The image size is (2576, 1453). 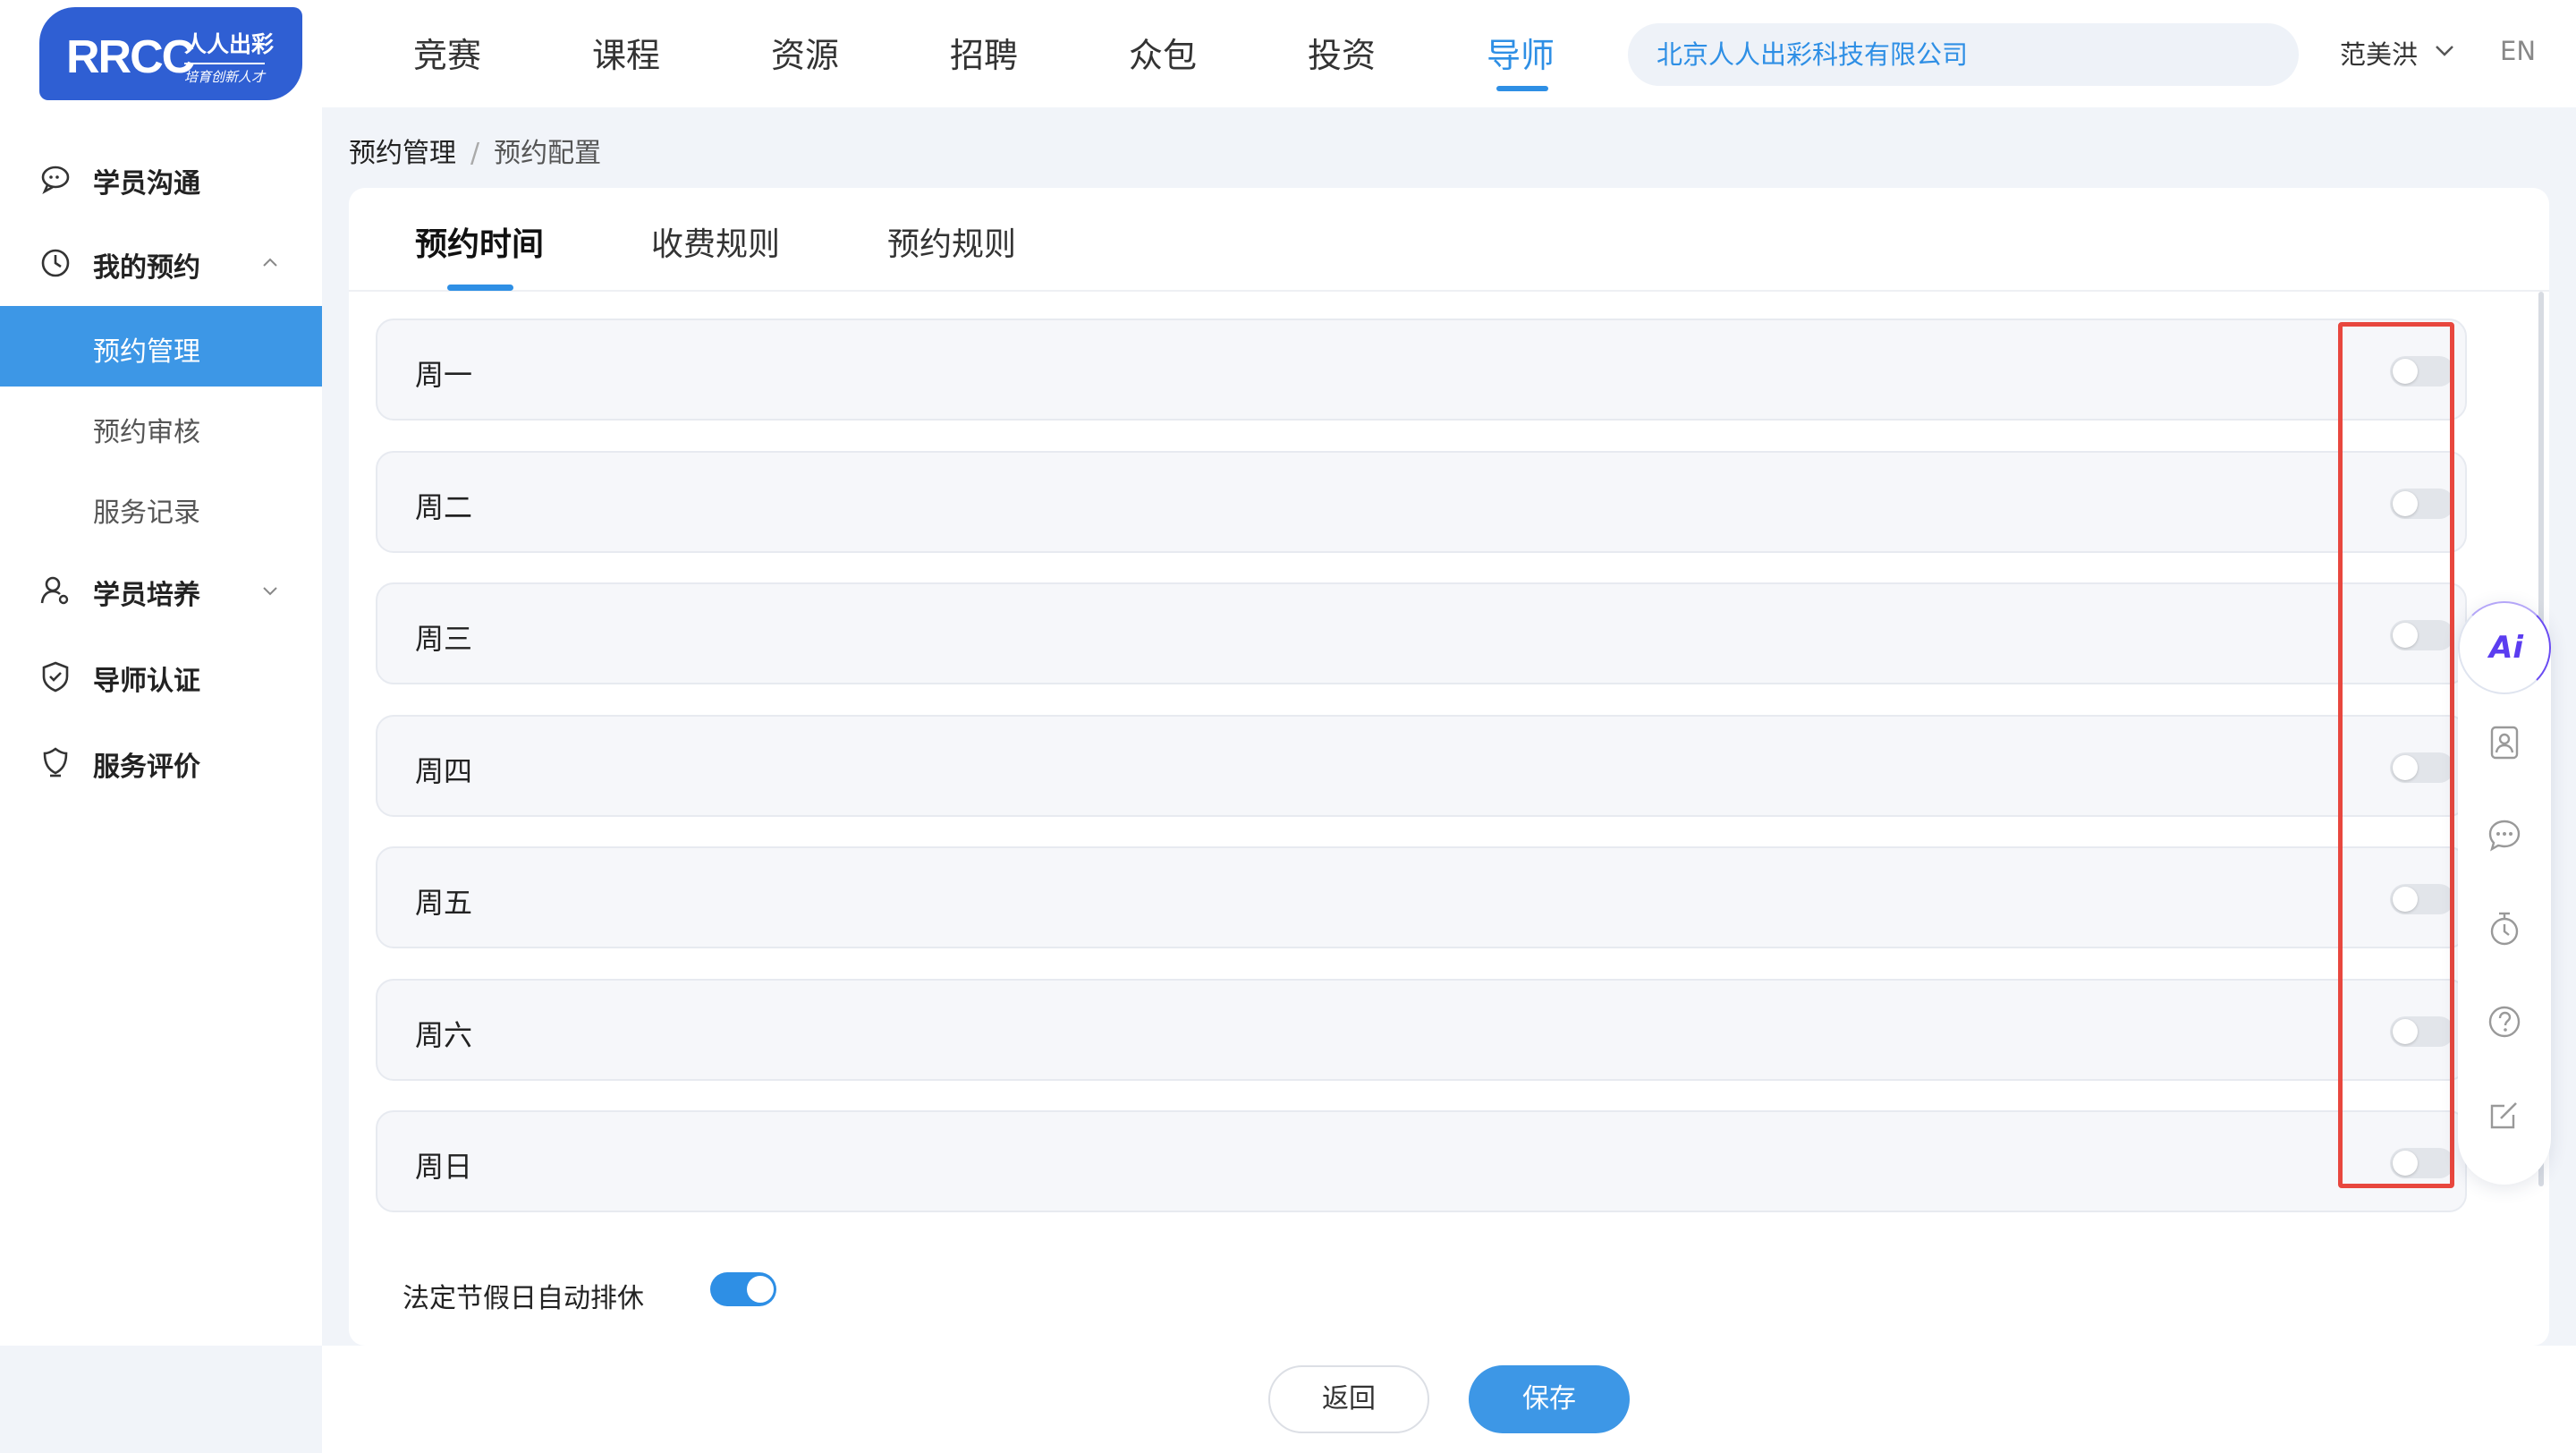 What do you see at coordinates (444, 639) in the screenshot?
I see `day-label: 周三` at bounding box center [444, 639].